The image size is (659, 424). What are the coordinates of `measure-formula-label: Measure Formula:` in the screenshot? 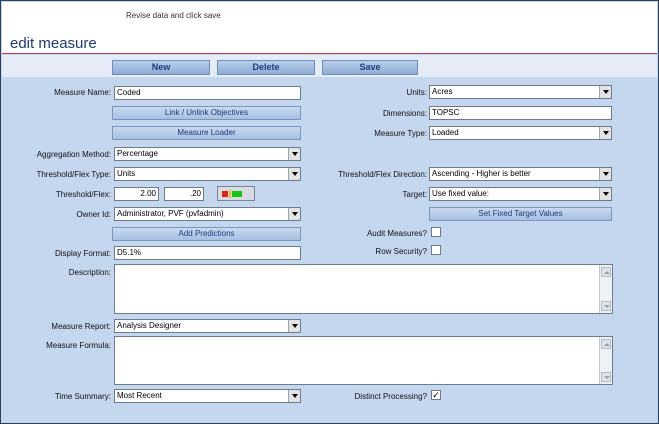 It's located at (78, 345).